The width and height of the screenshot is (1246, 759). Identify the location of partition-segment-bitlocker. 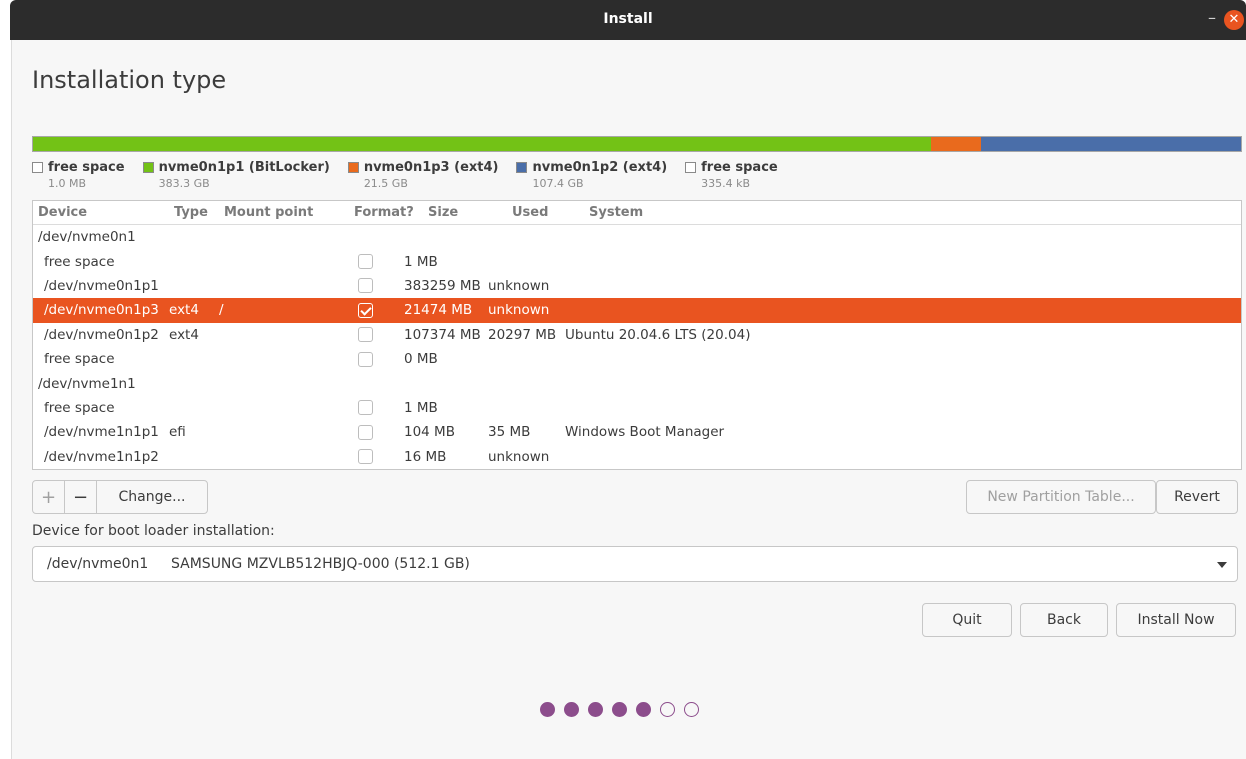
(482, 144).